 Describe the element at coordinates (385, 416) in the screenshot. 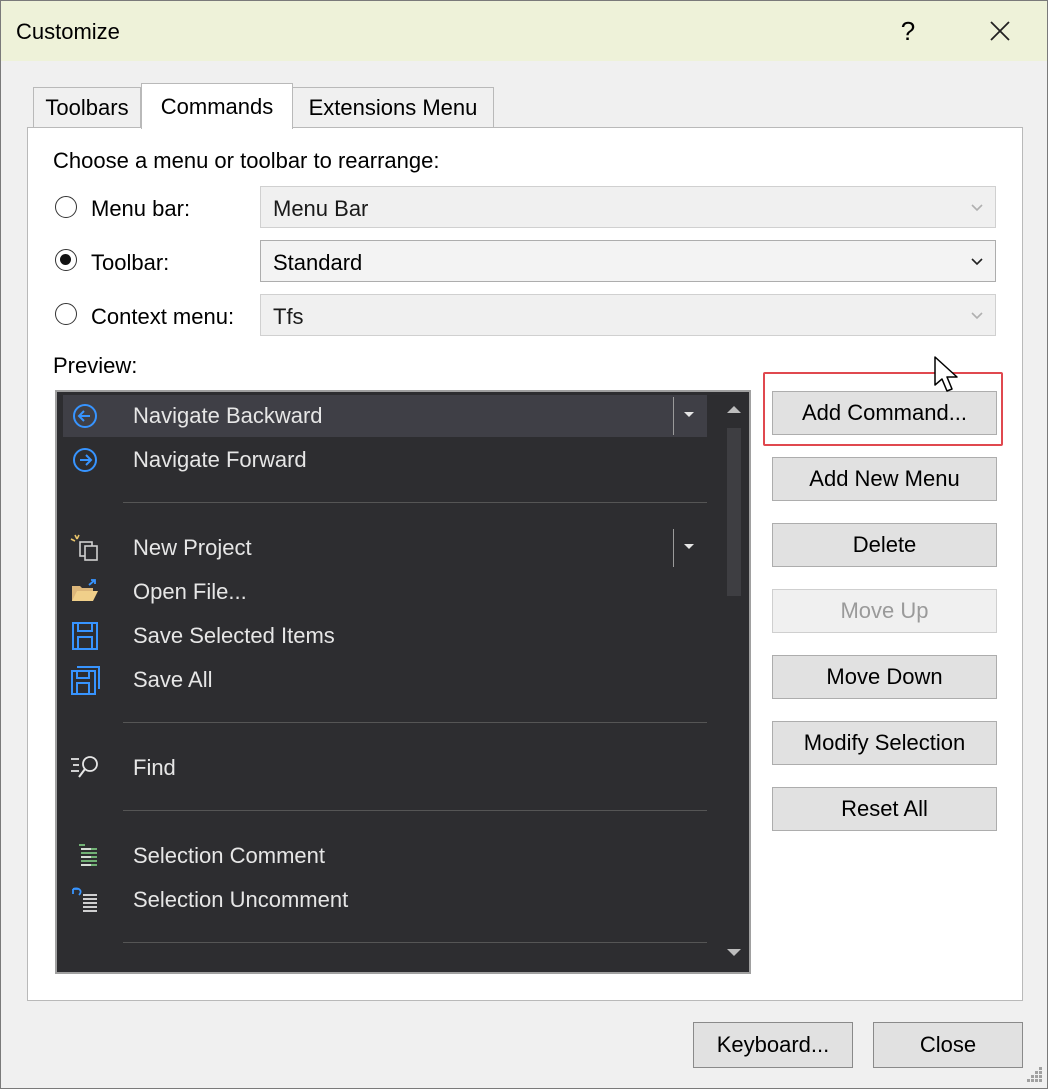

I see `list-item: Navigate Backward` at that location.